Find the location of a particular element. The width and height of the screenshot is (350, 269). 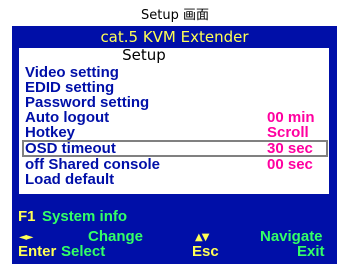

system-info-label: System info is located at coordinates (85, 216).